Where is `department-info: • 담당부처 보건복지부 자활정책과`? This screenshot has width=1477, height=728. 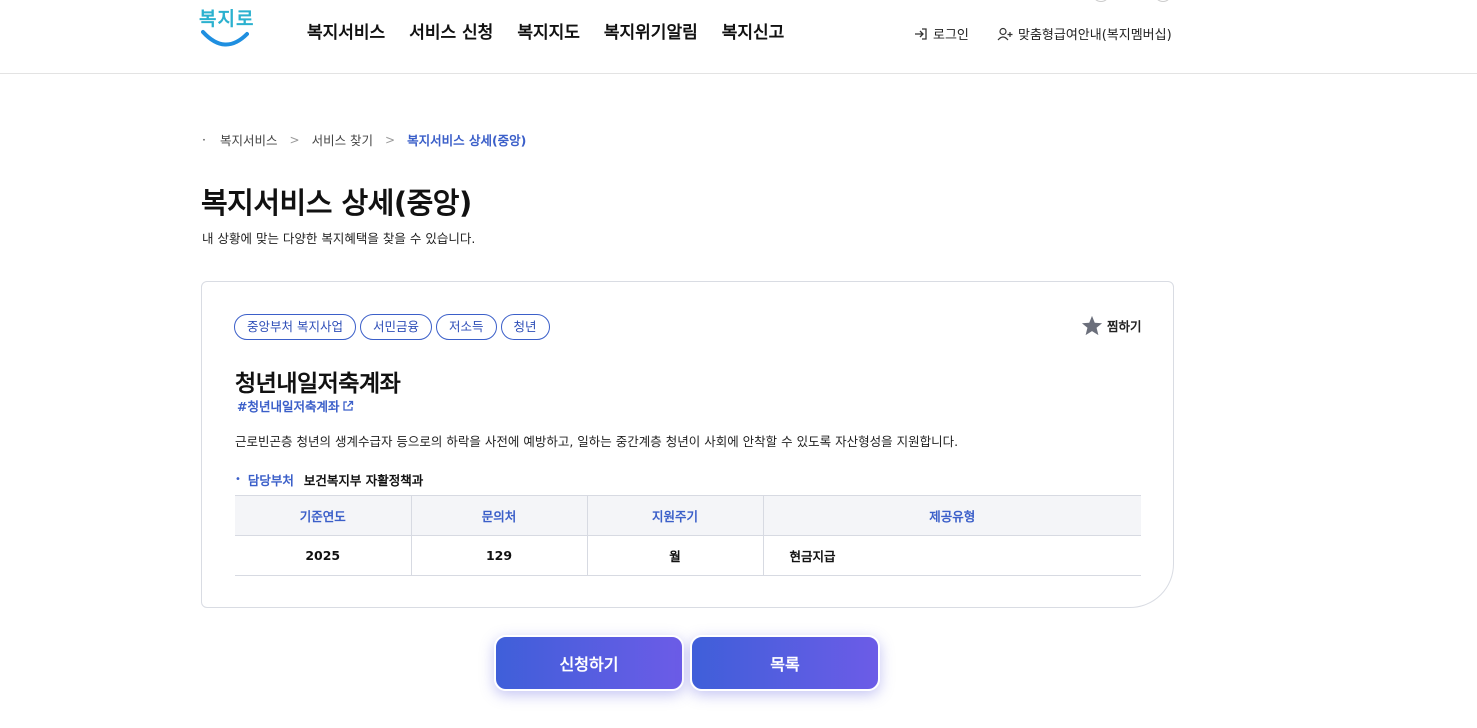 department-info: • 담당부처 보건복지부 자활정책과 is located at coordinates (329, 479).